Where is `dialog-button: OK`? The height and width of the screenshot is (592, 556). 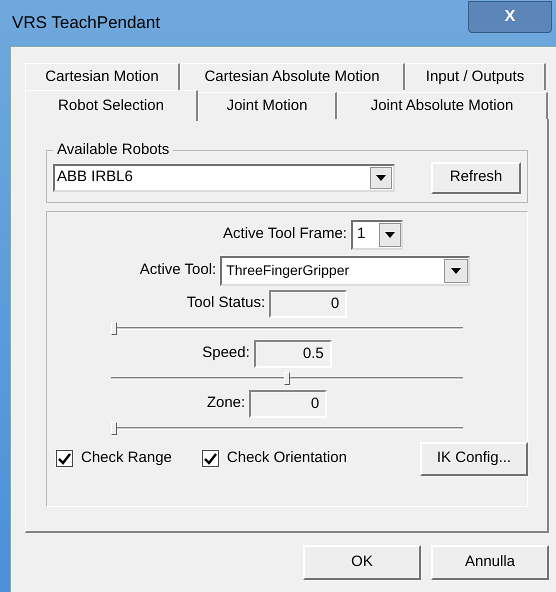
dialog-button: OK is located at coordinates (362, 562).